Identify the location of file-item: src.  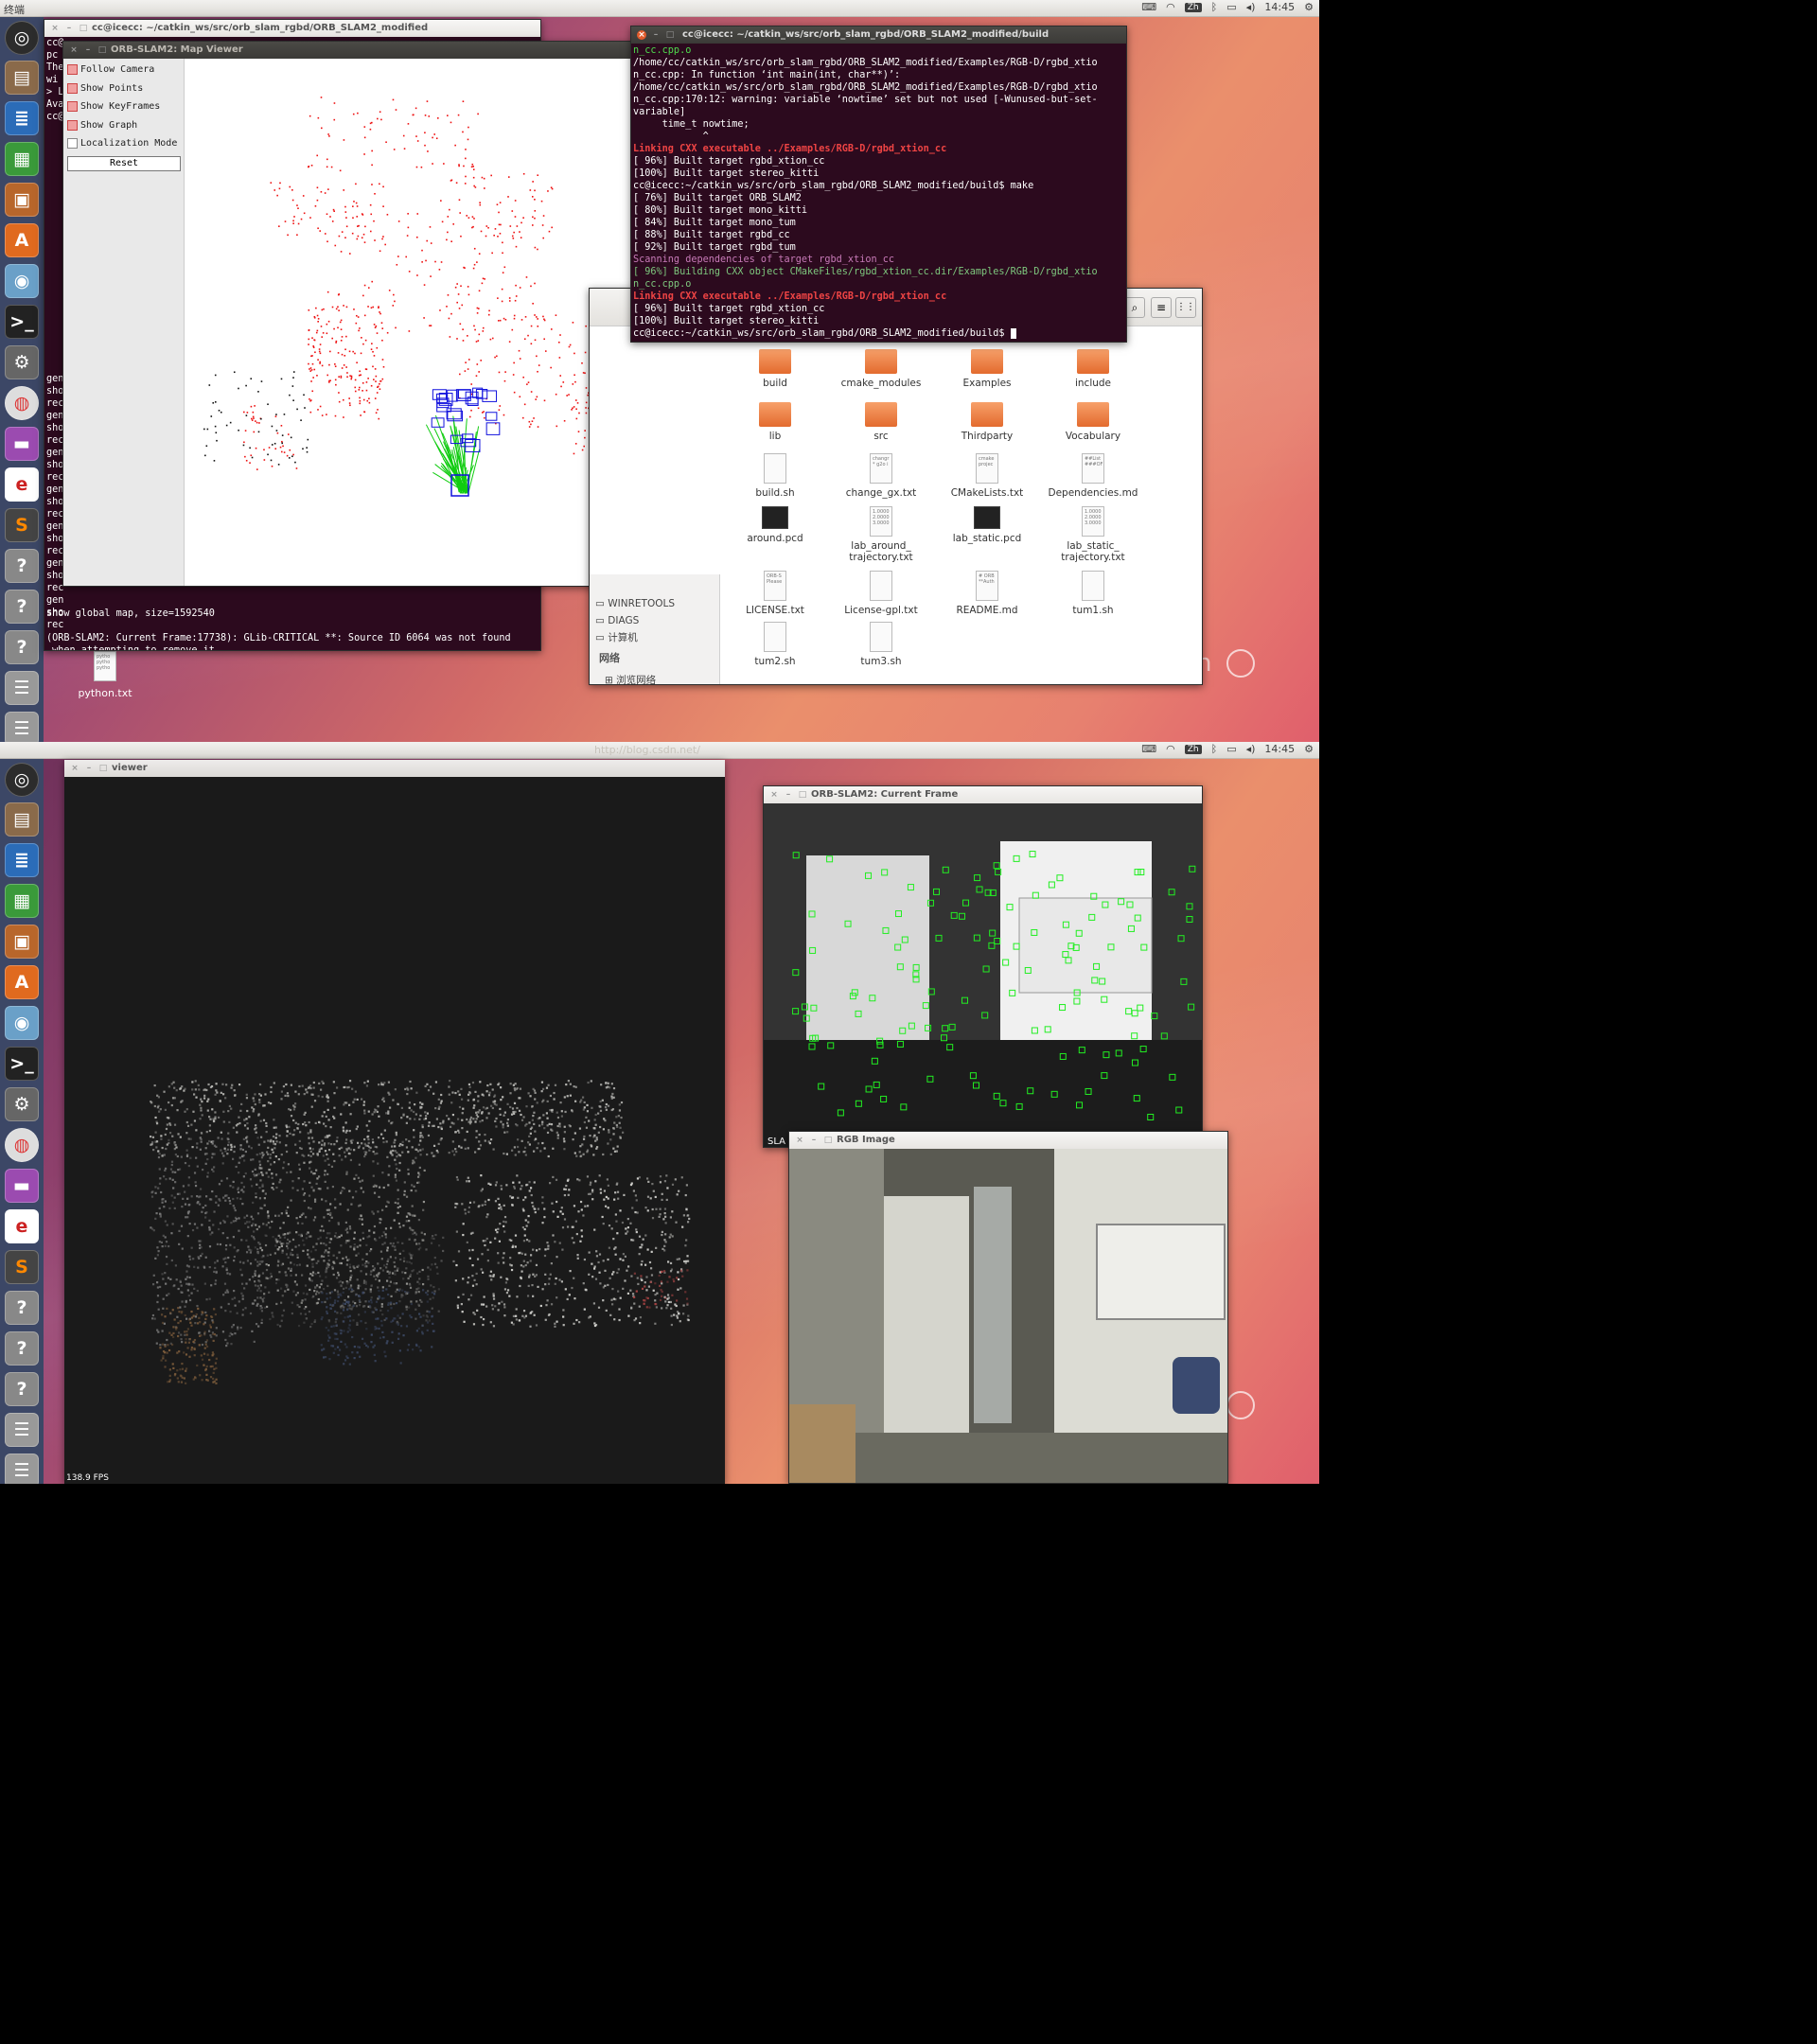
(881, 422).